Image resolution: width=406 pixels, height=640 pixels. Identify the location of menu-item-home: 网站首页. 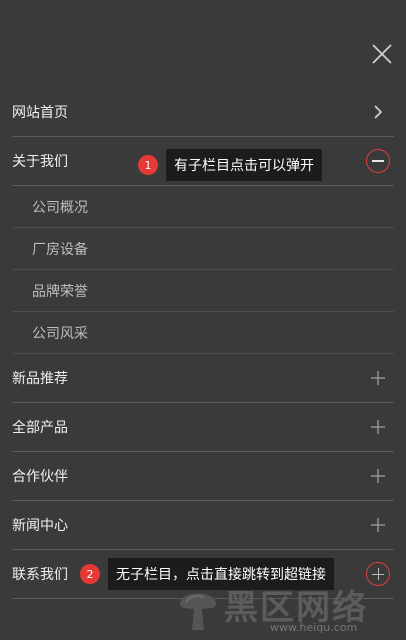
(203, 112).